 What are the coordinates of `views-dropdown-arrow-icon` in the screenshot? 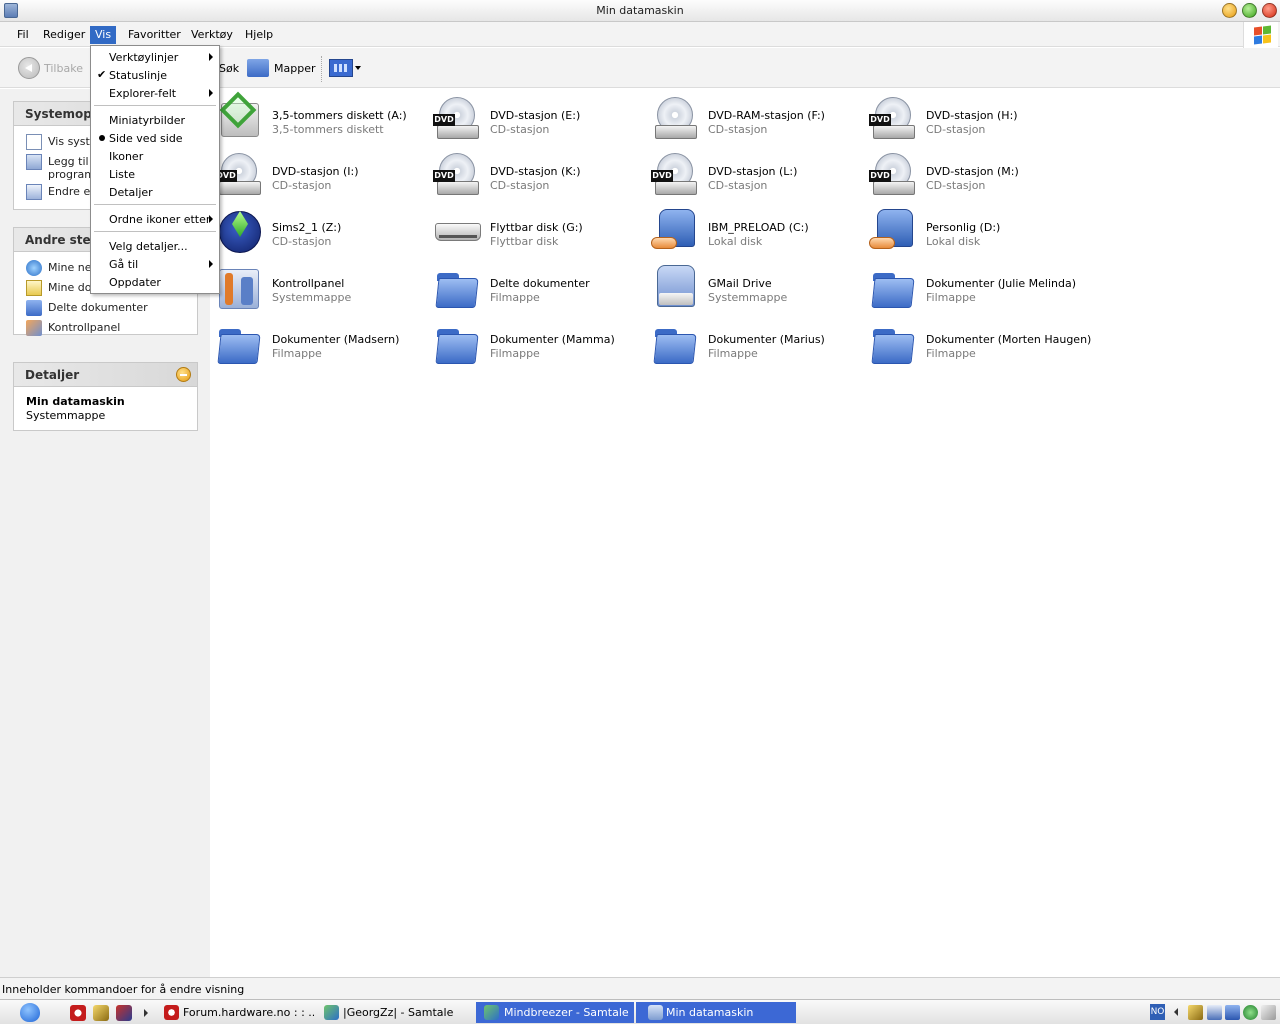 It's located at (358, 68).